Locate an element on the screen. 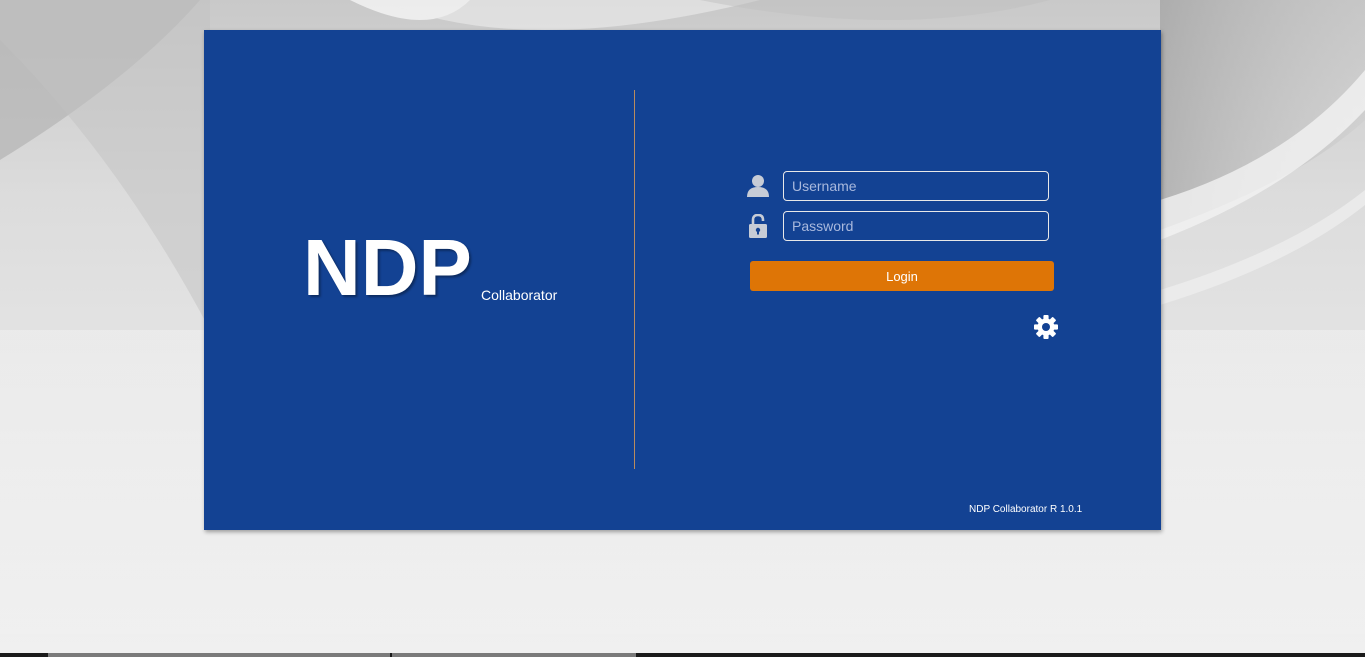 This screenshot has height=657, width=1365. login-button: Login is located at coordinates (902, 276).